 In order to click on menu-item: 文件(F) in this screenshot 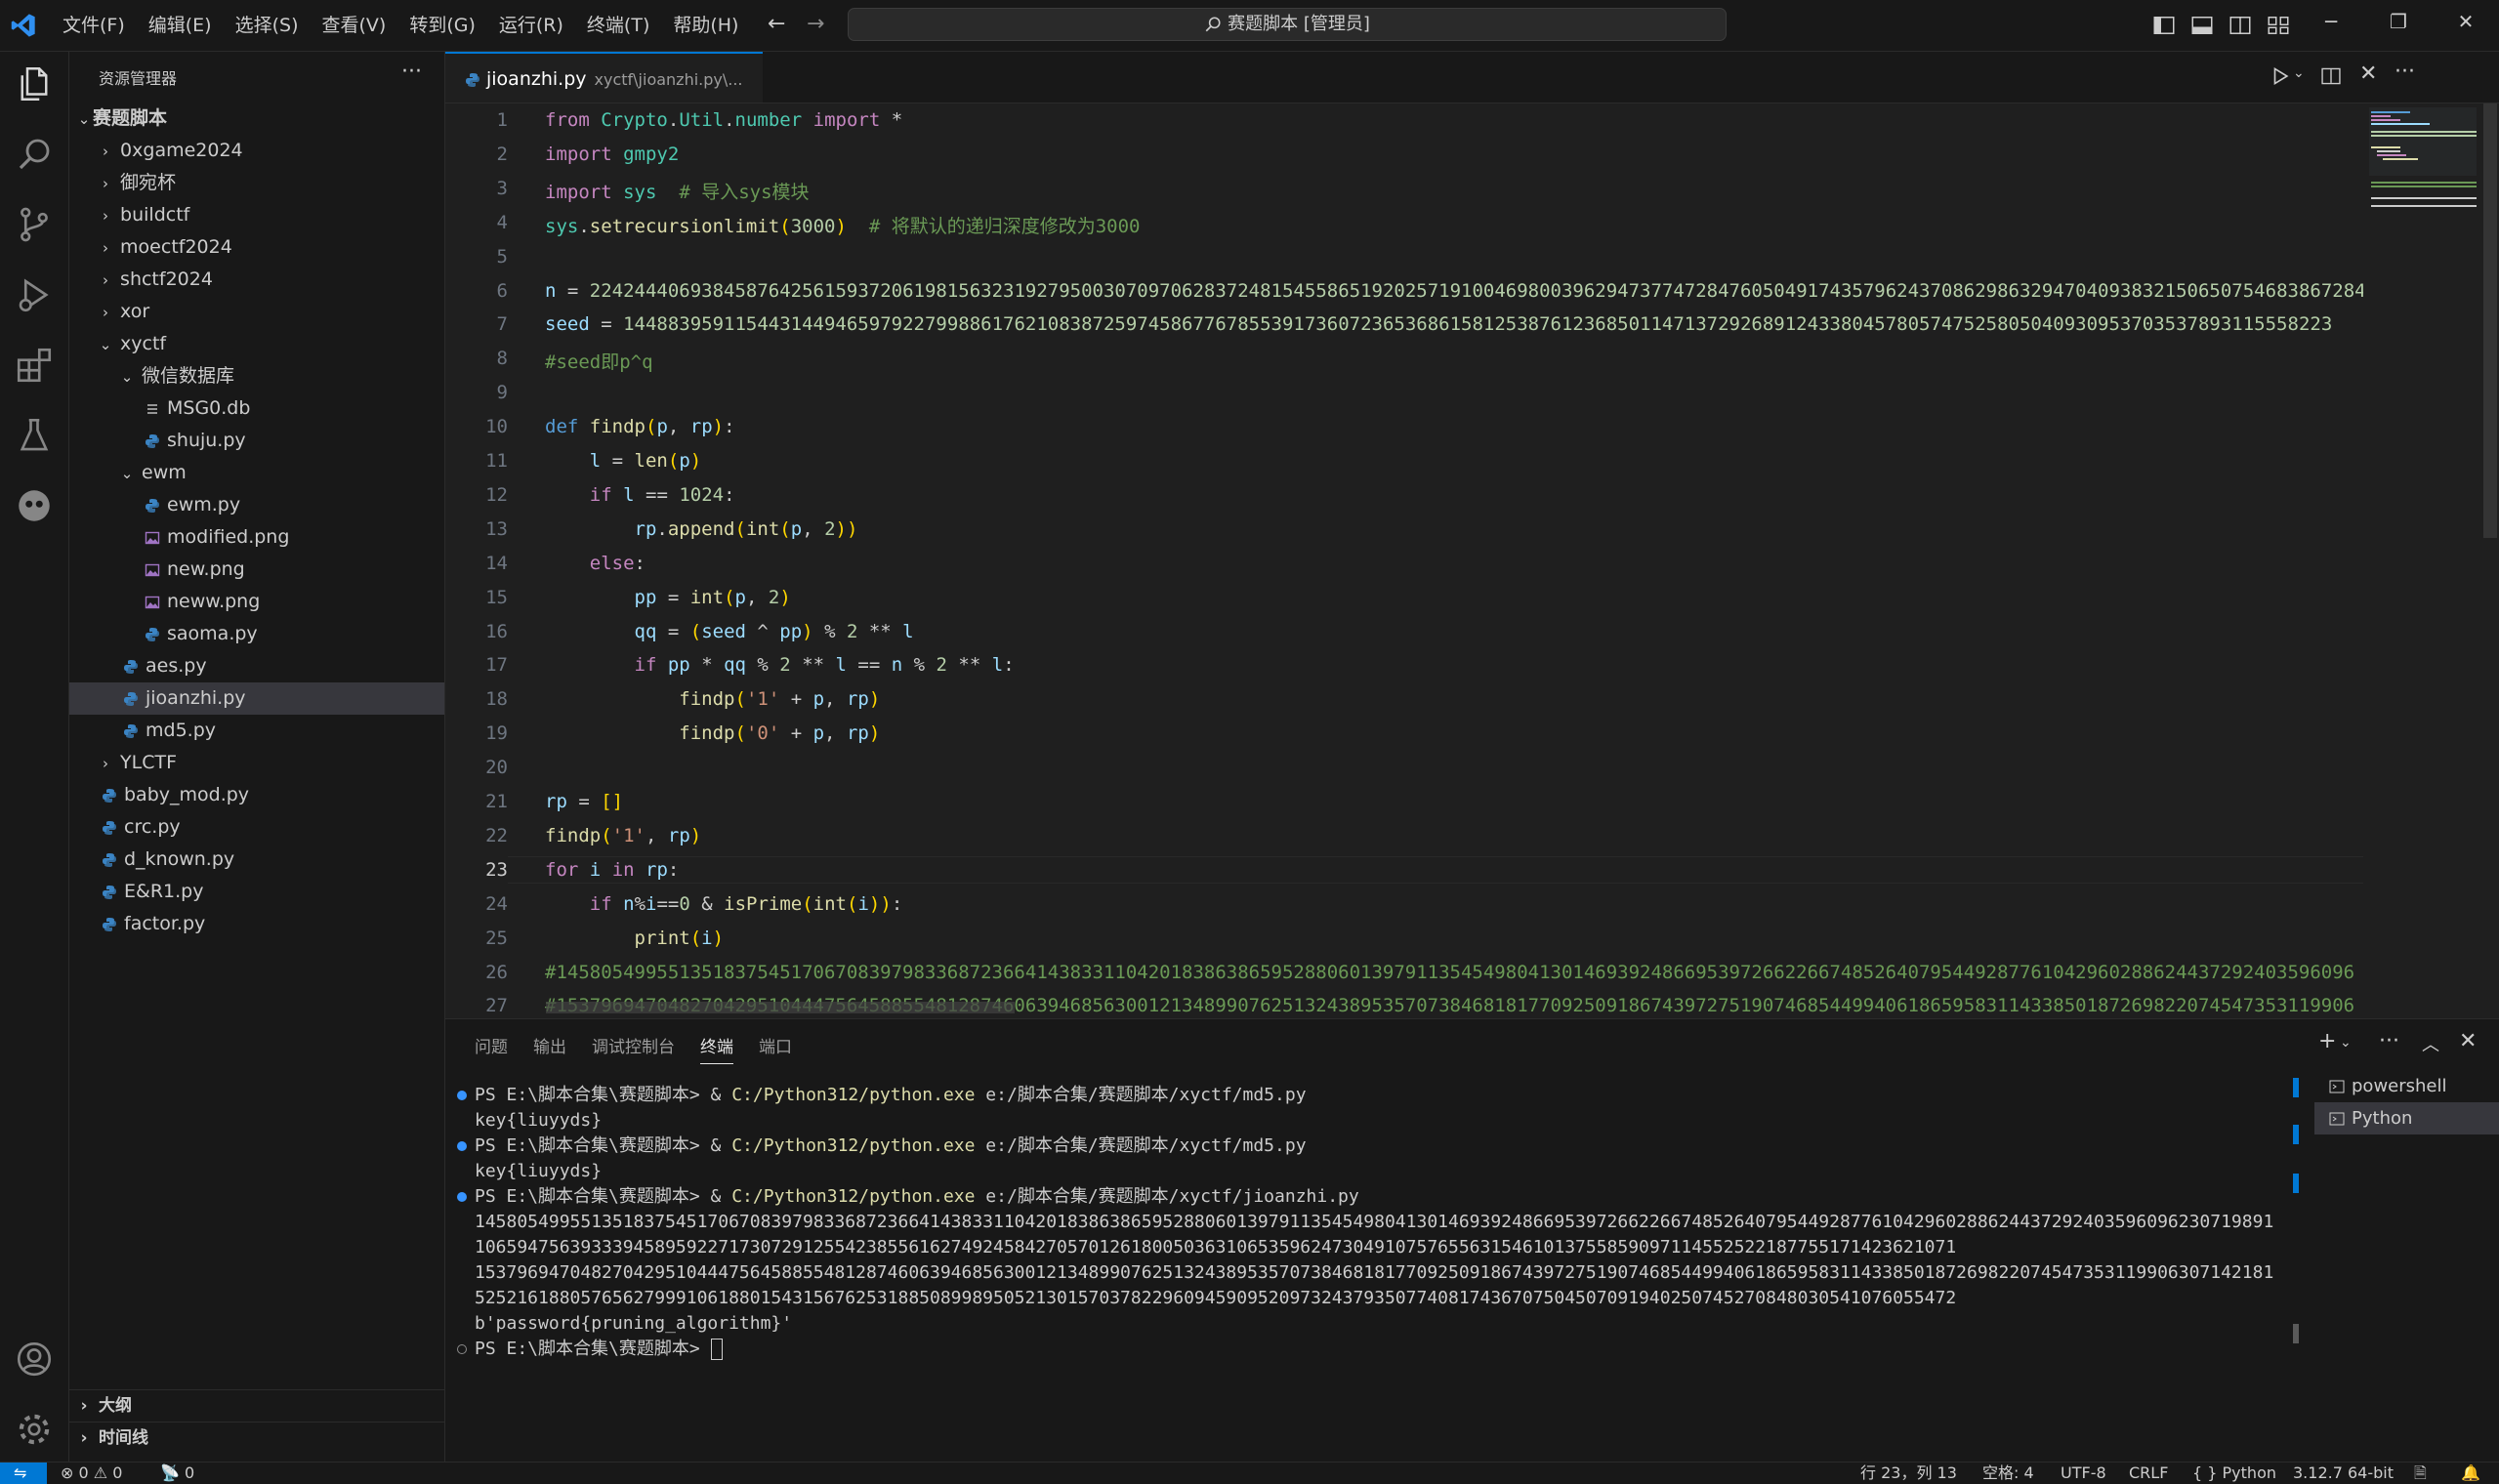, I will do `click(94, 26)`.